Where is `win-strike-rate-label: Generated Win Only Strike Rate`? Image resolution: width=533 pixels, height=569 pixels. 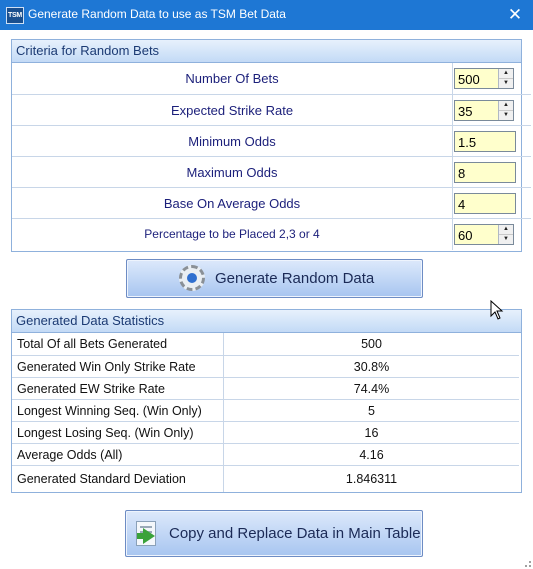
win-strike-rate-label: Generated Win Only Strike Rate is located at coordinates (106, 367).